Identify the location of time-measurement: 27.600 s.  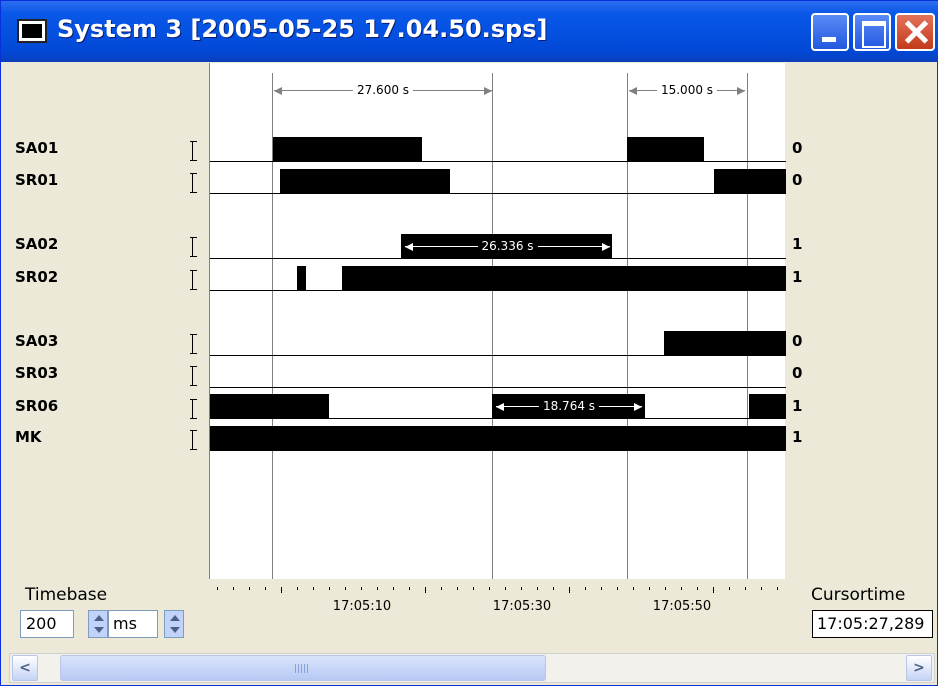
(383, 90).